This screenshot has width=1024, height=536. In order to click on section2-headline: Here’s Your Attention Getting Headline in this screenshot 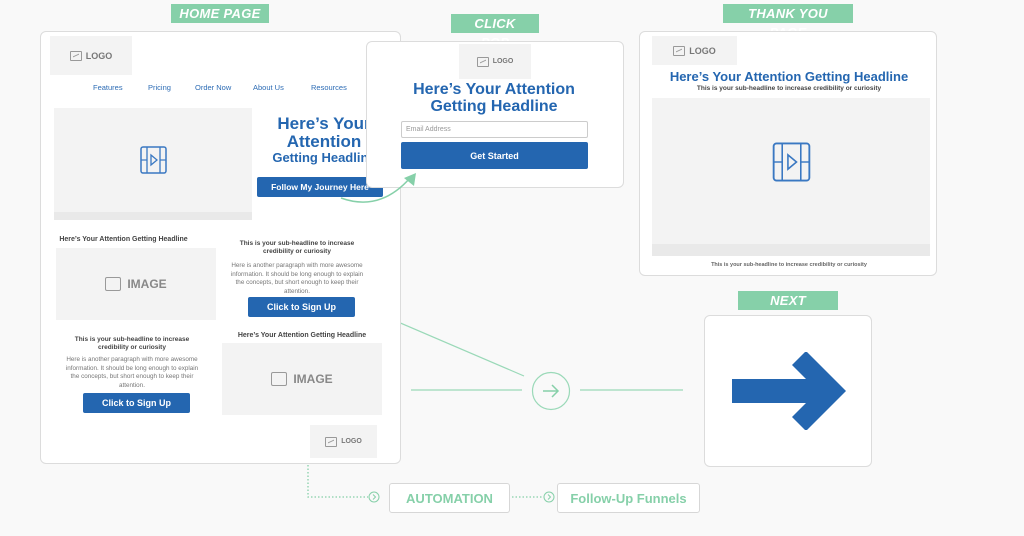, I will do `click(302, 335)`.